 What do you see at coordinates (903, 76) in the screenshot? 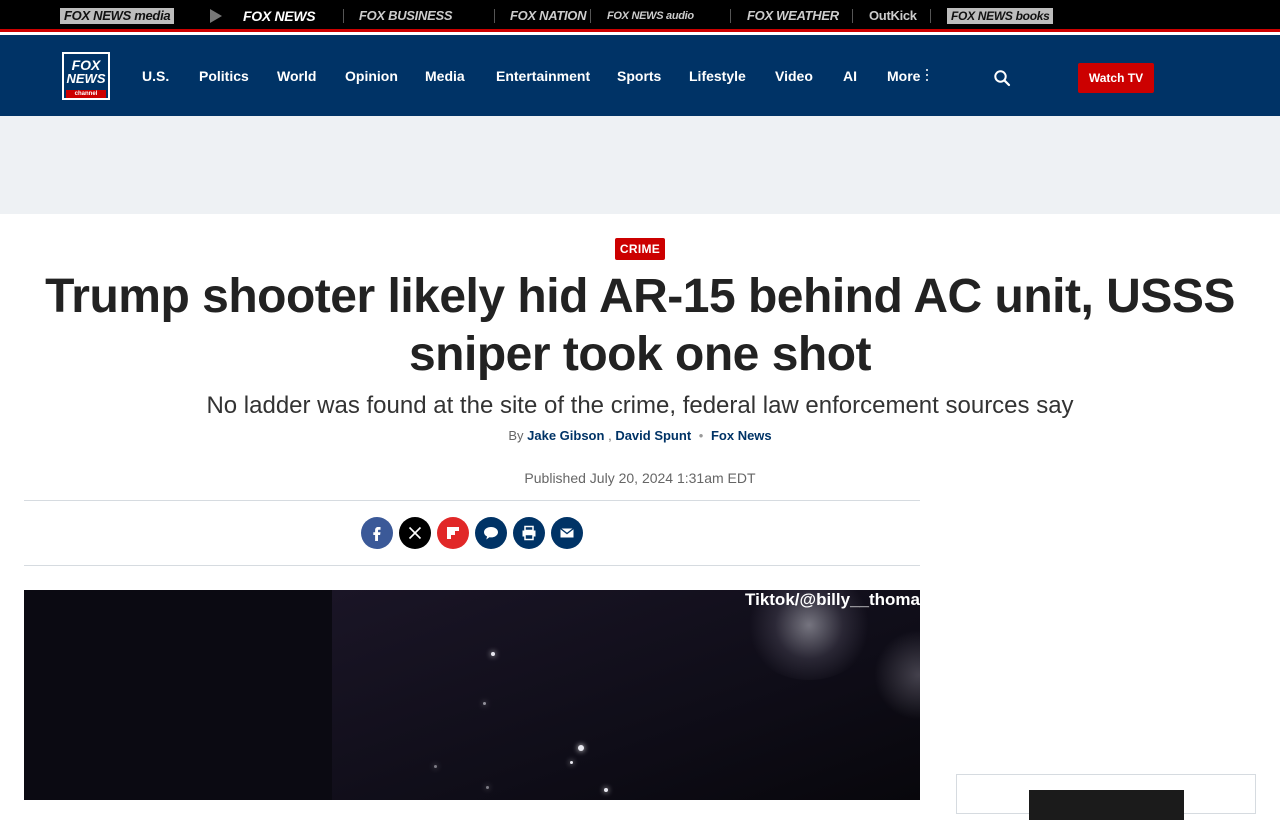
I see `nav-item-more: More` at bounding box center [903, 76].